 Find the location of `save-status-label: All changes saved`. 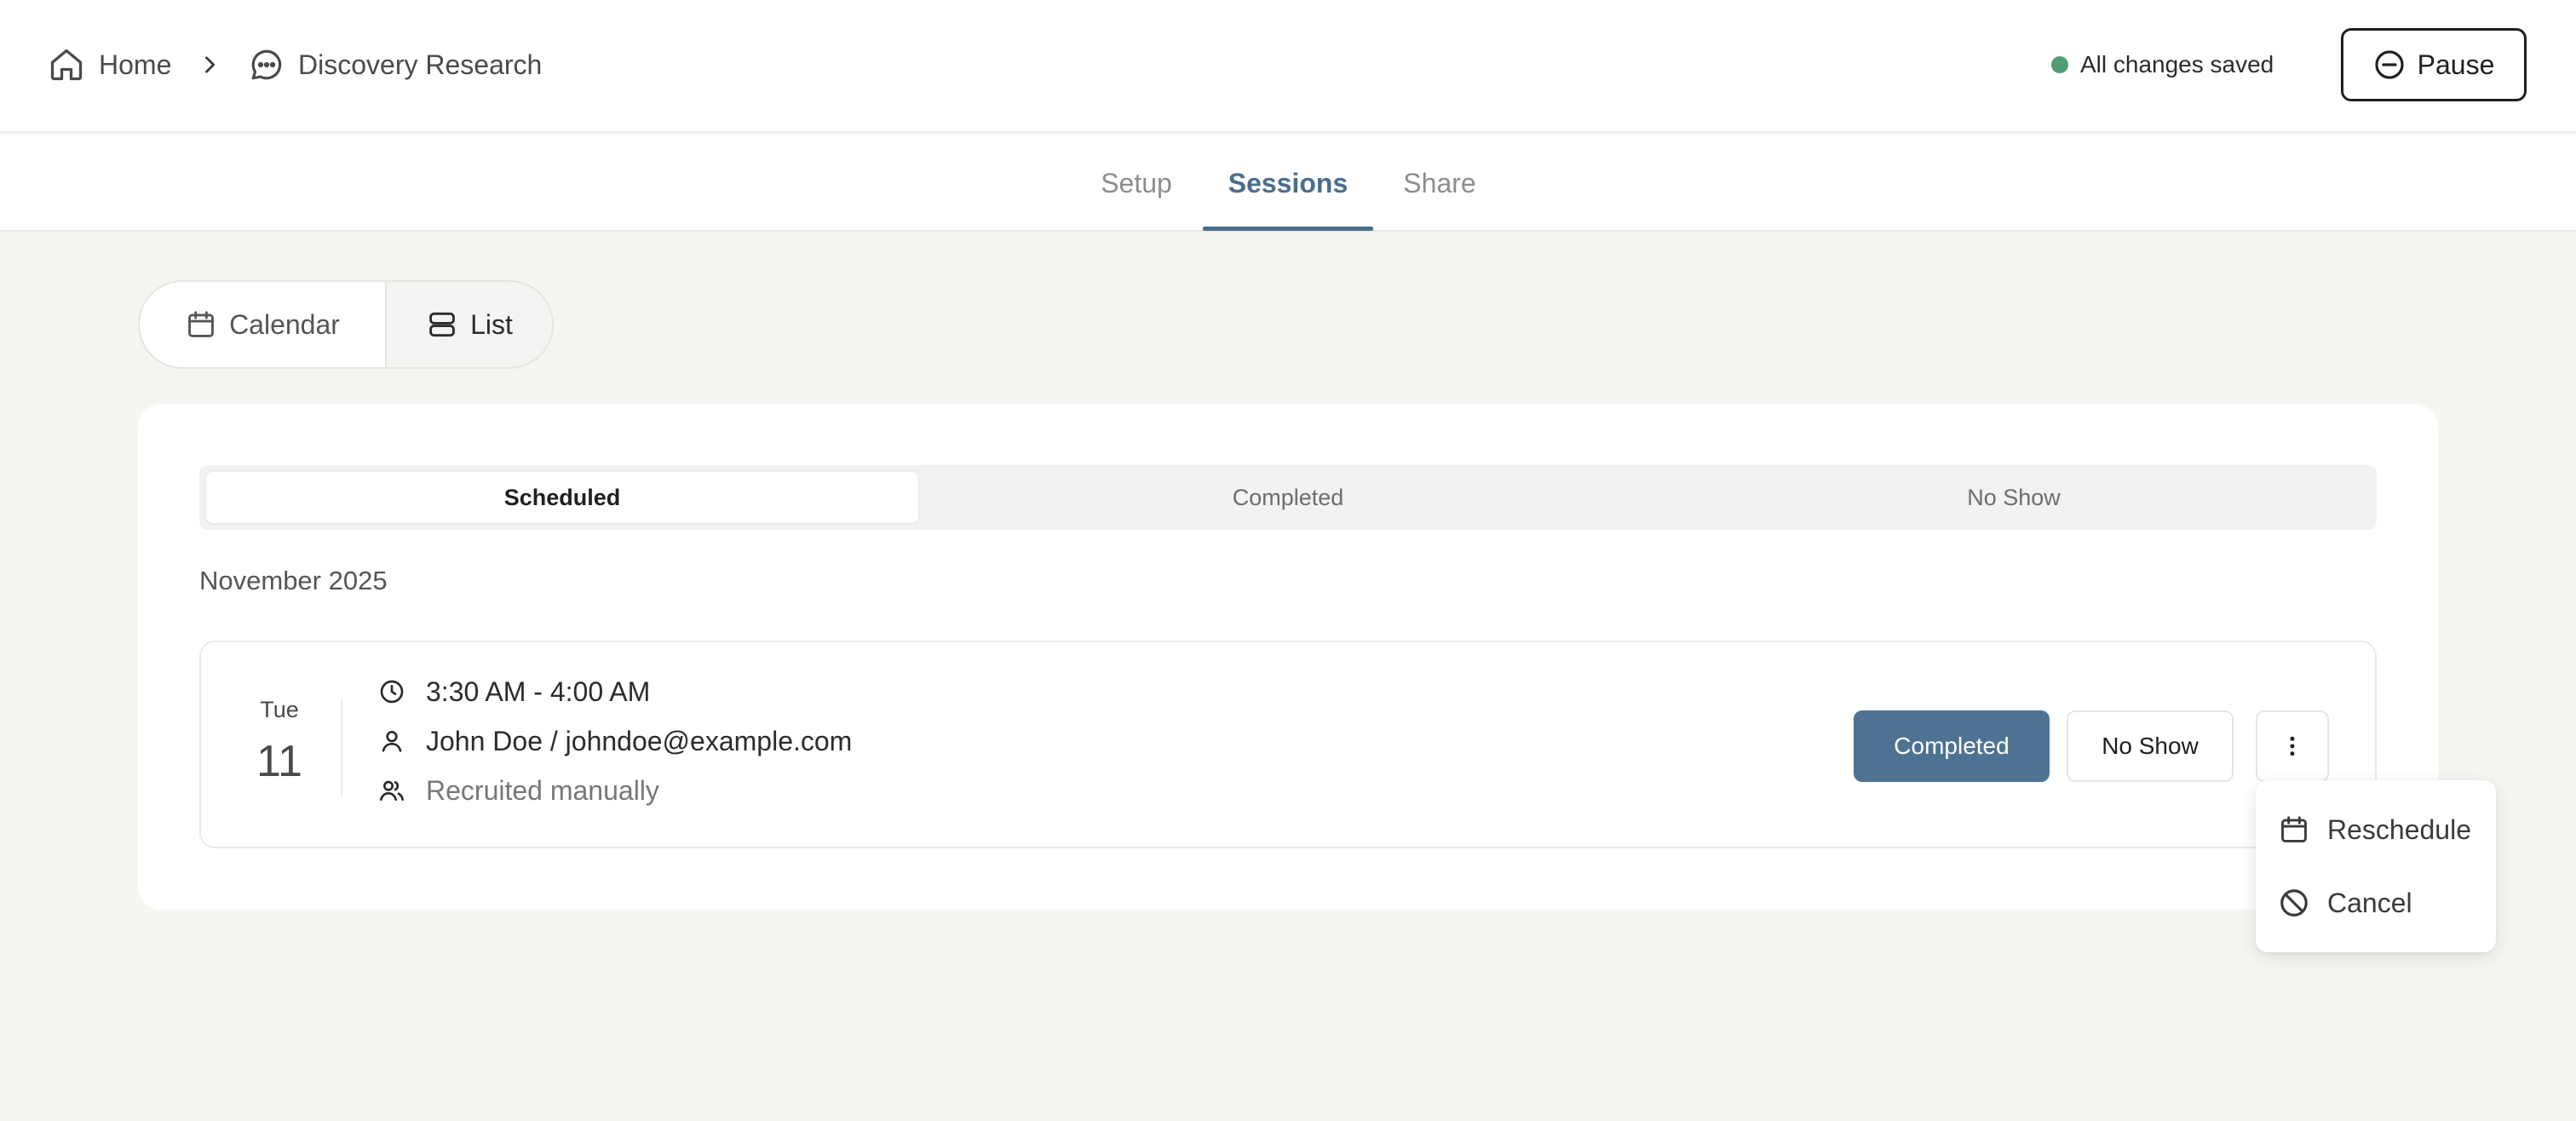

save-status-label: All changes saved is located at coordinates (2177, 64).